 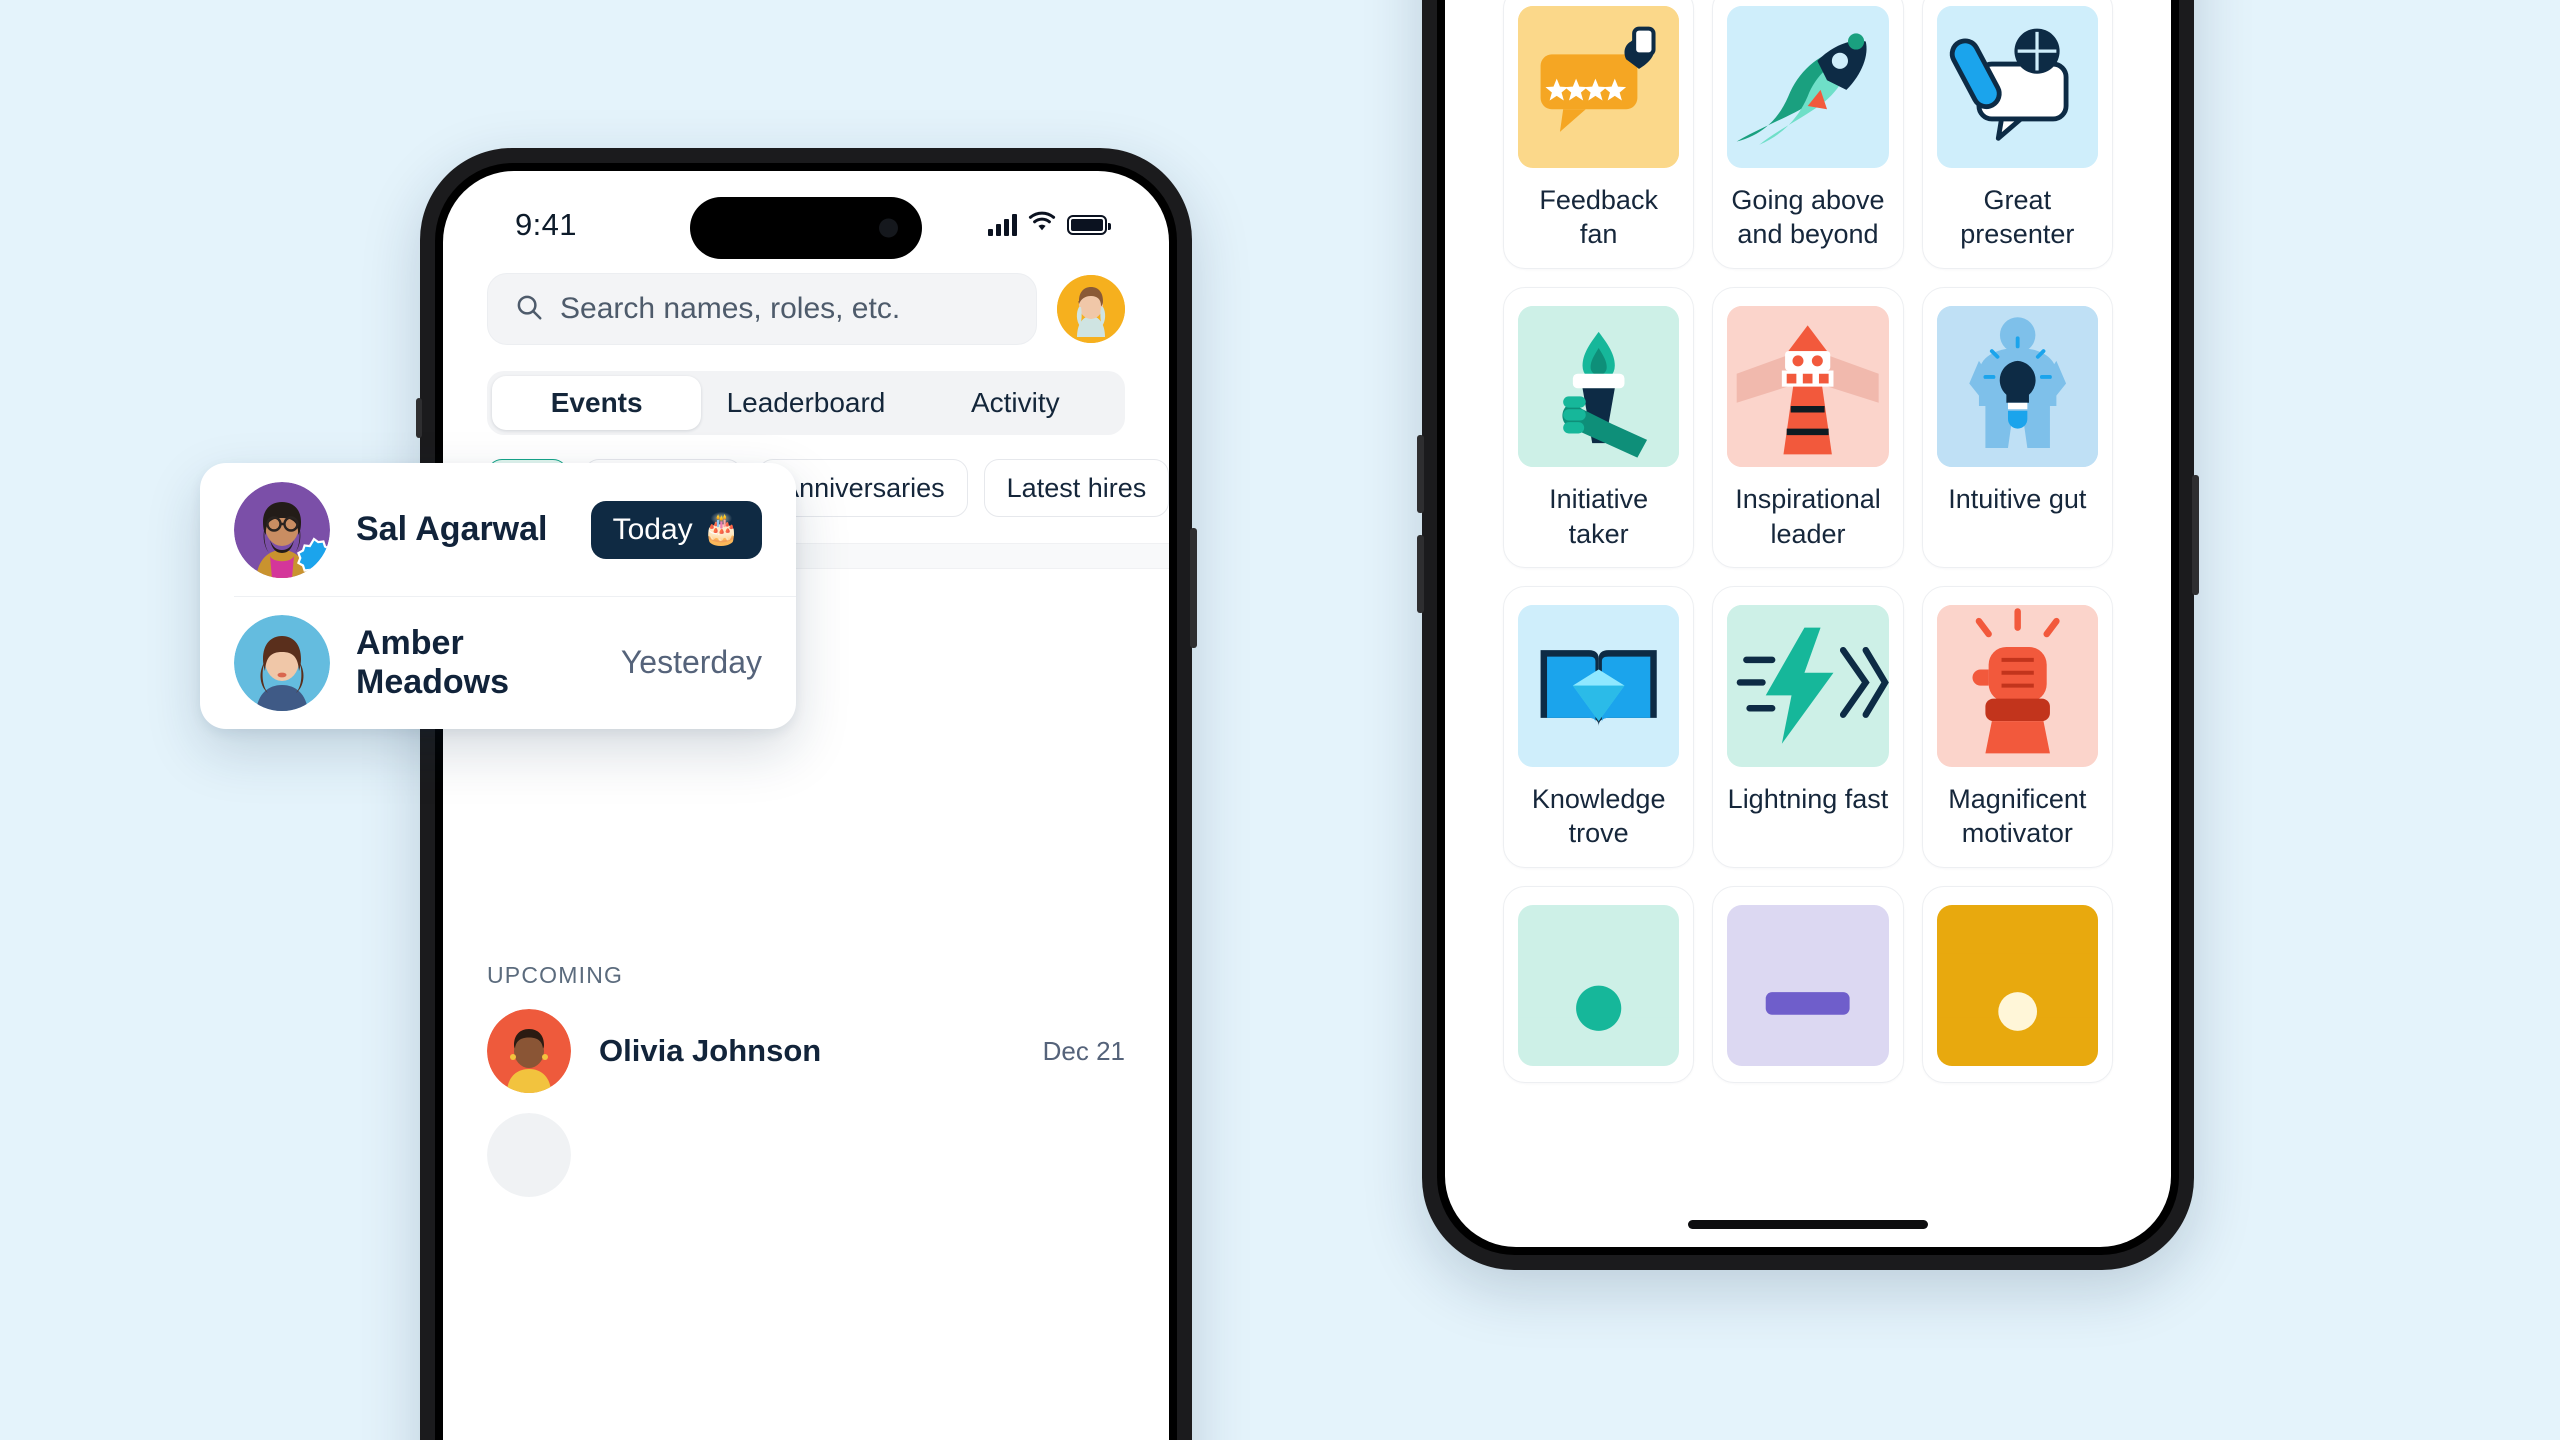 I want to click on partial-teal-icon, so click(x=1599, y=985).